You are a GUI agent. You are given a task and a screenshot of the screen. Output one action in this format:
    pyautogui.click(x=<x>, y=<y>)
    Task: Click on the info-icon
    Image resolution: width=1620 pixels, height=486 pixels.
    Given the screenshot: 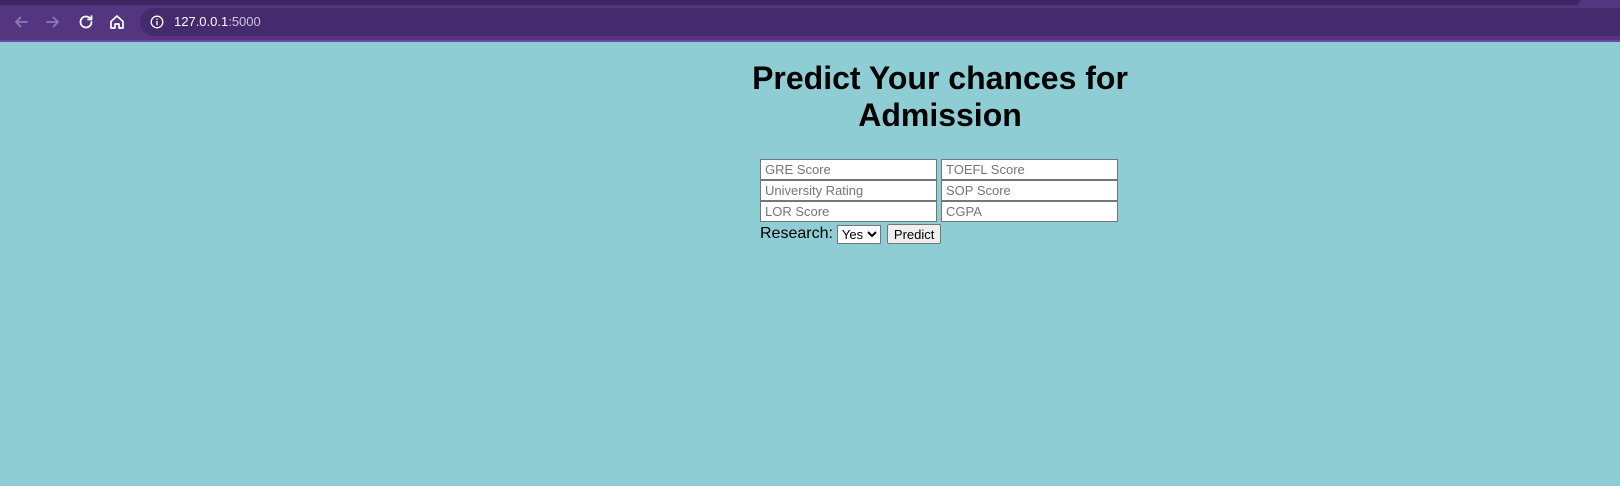 What is the action you would take?
    pyautogui.click(x=157, y=22)
    